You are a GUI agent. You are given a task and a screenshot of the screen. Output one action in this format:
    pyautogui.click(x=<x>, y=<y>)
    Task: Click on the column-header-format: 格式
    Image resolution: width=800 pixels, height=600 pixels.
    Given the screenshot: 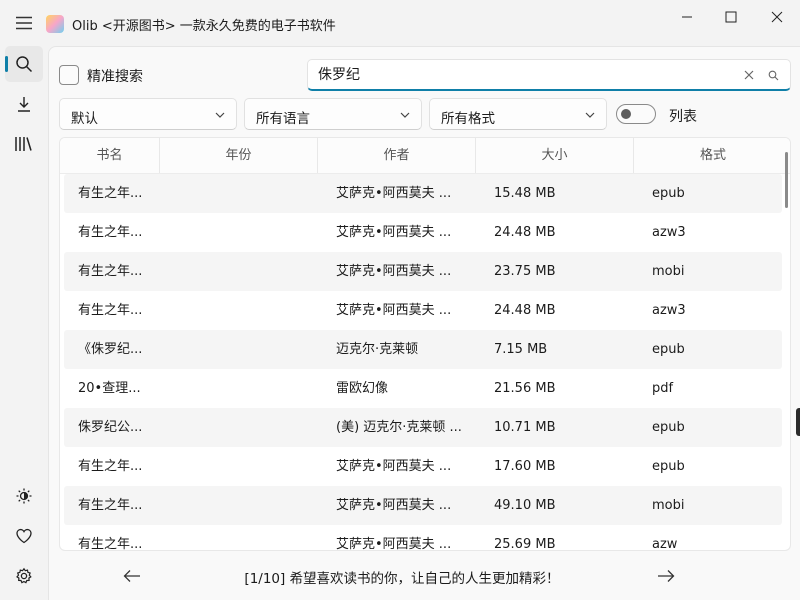 What is the action you would take?
    pyautogui.click(x=712, y=155)
    